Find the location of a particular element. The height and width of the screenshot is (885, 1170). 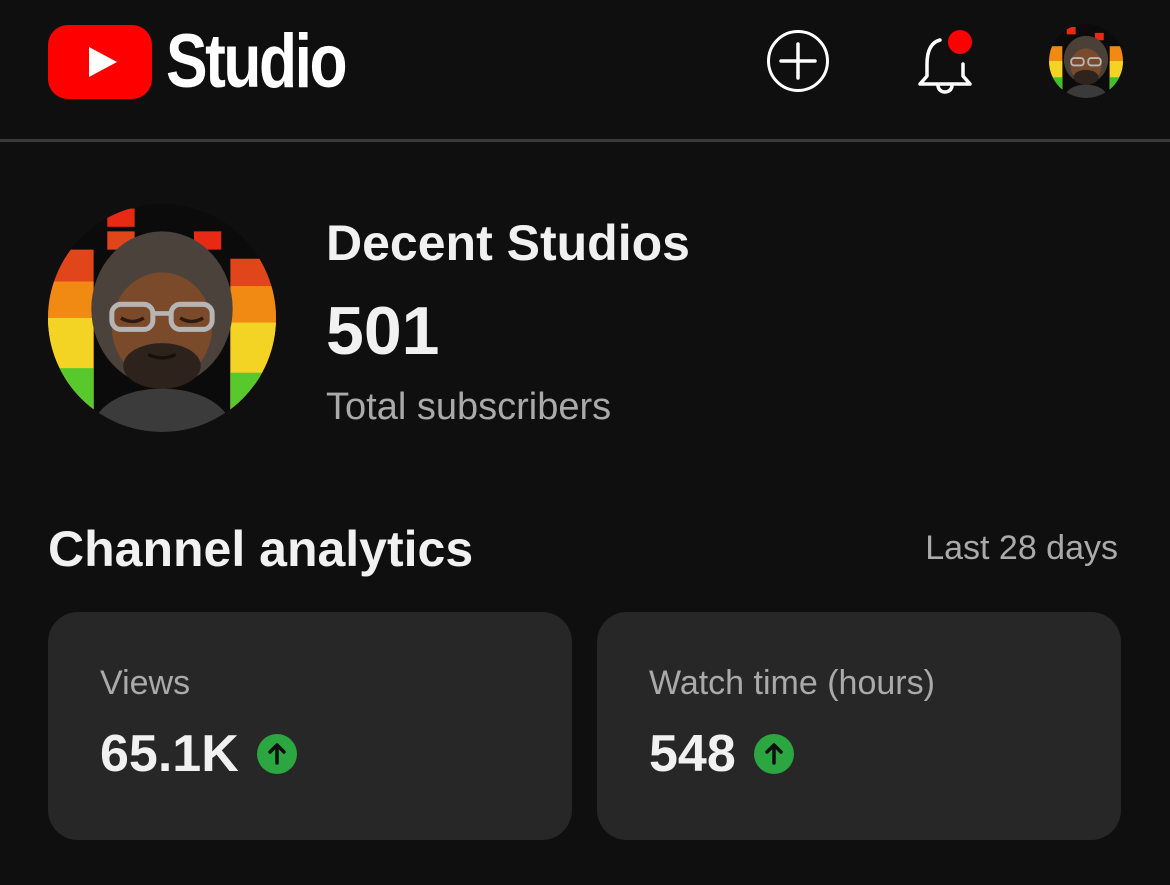

youtube-studio-logo: Studio is located at coordinates (216, 62).